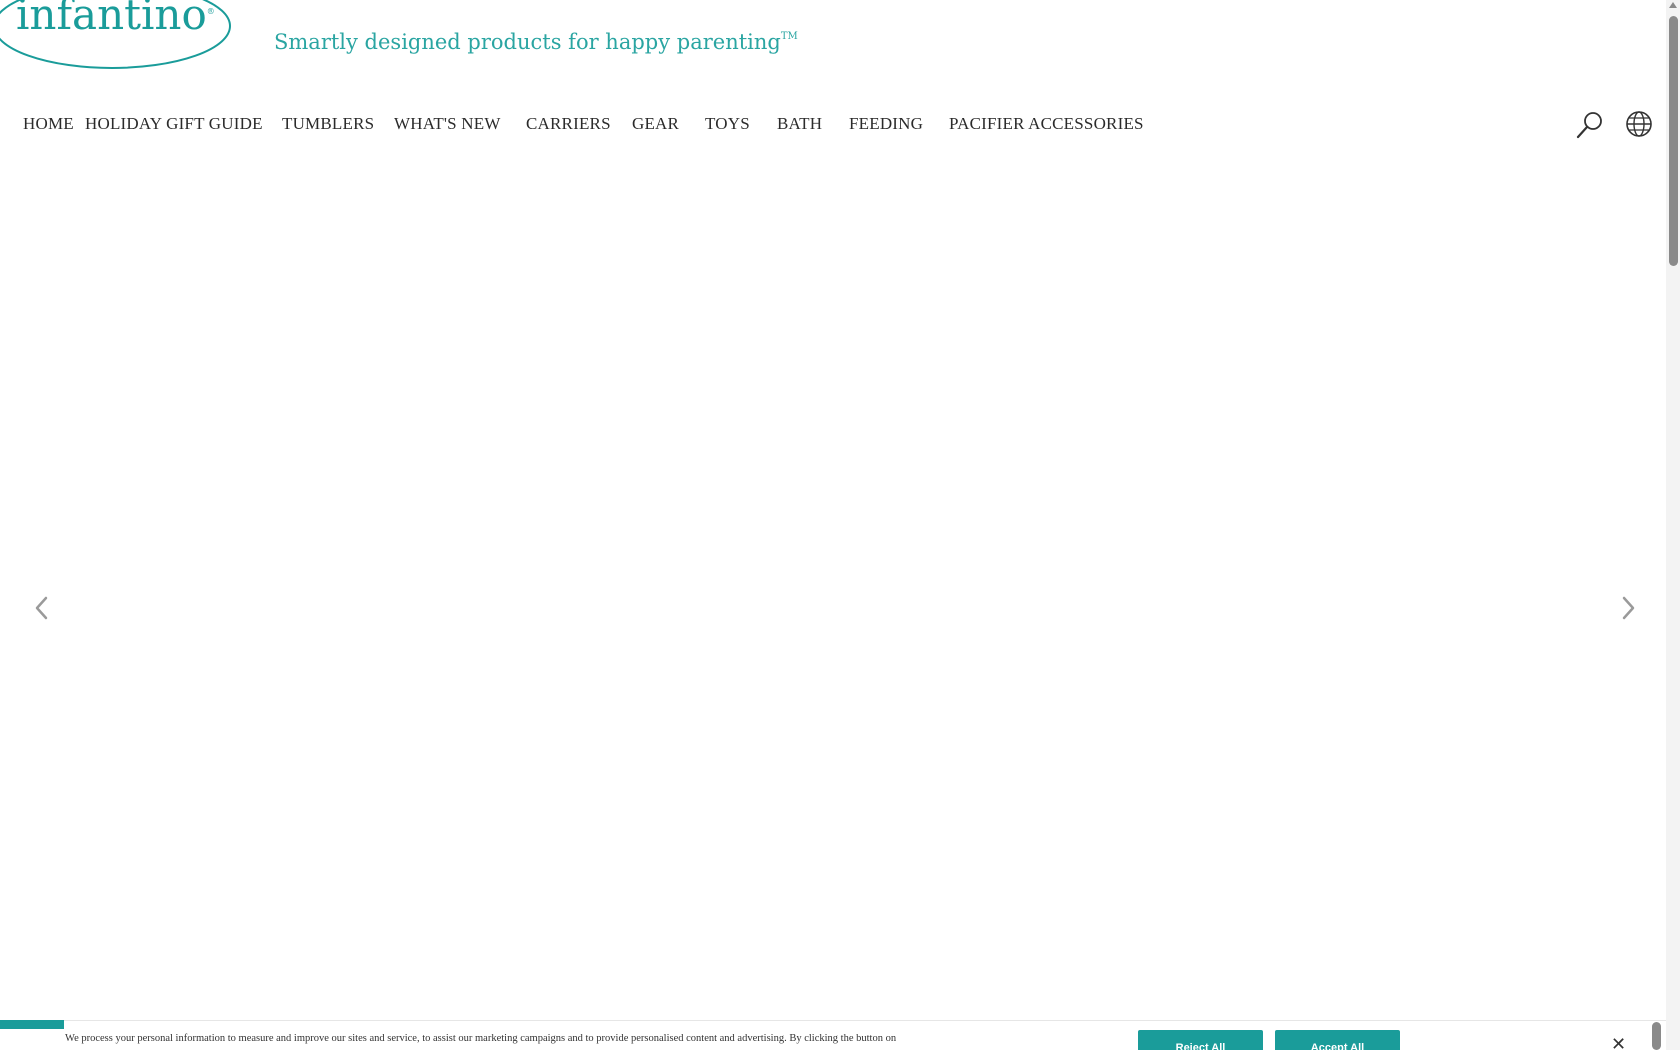  I want to click on chevron-right-icon, so click(1628, 608).